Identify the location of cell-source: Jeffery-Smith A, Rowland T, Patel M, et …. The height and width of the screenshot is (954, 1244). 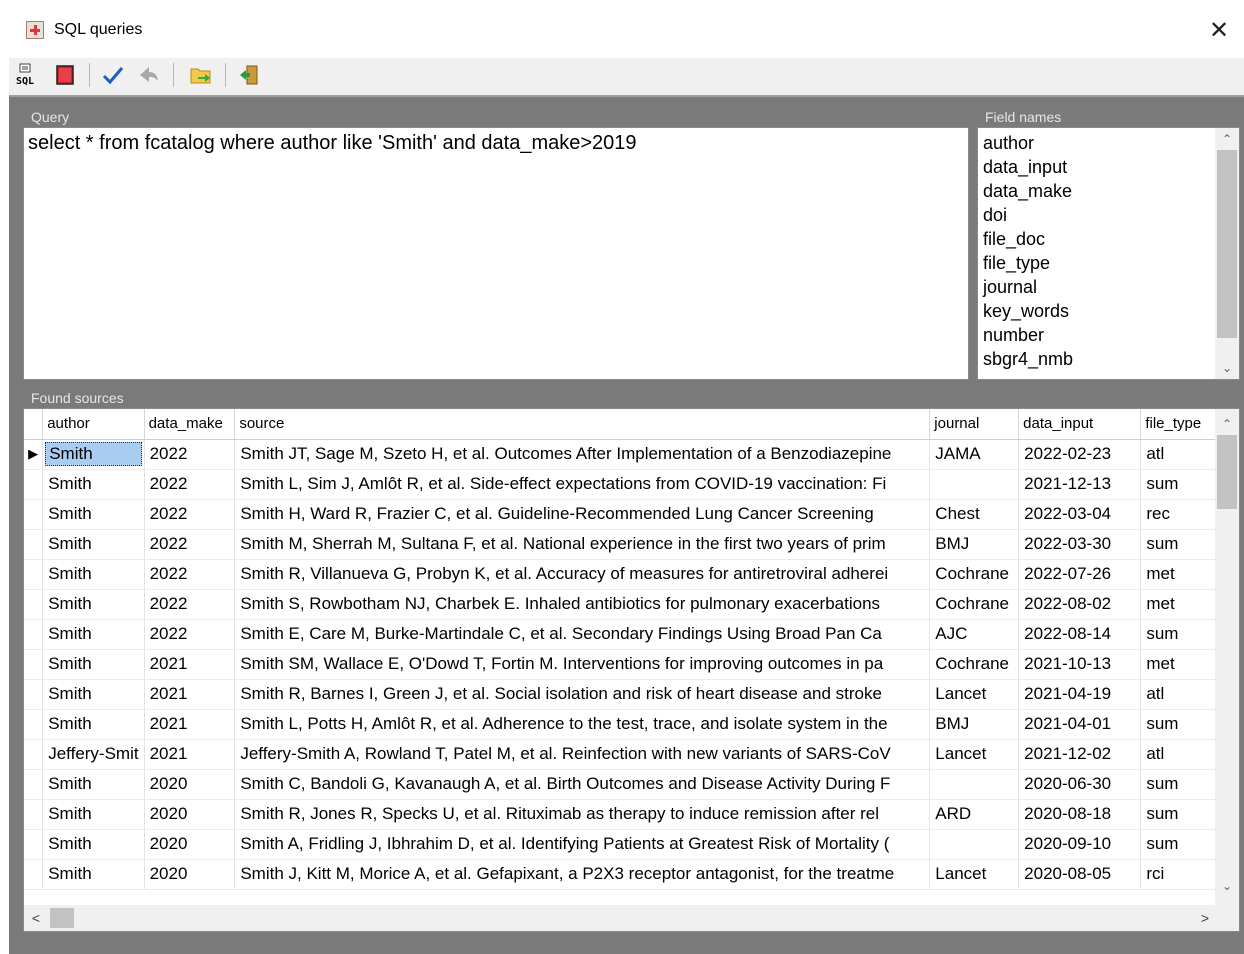
(582, 754).